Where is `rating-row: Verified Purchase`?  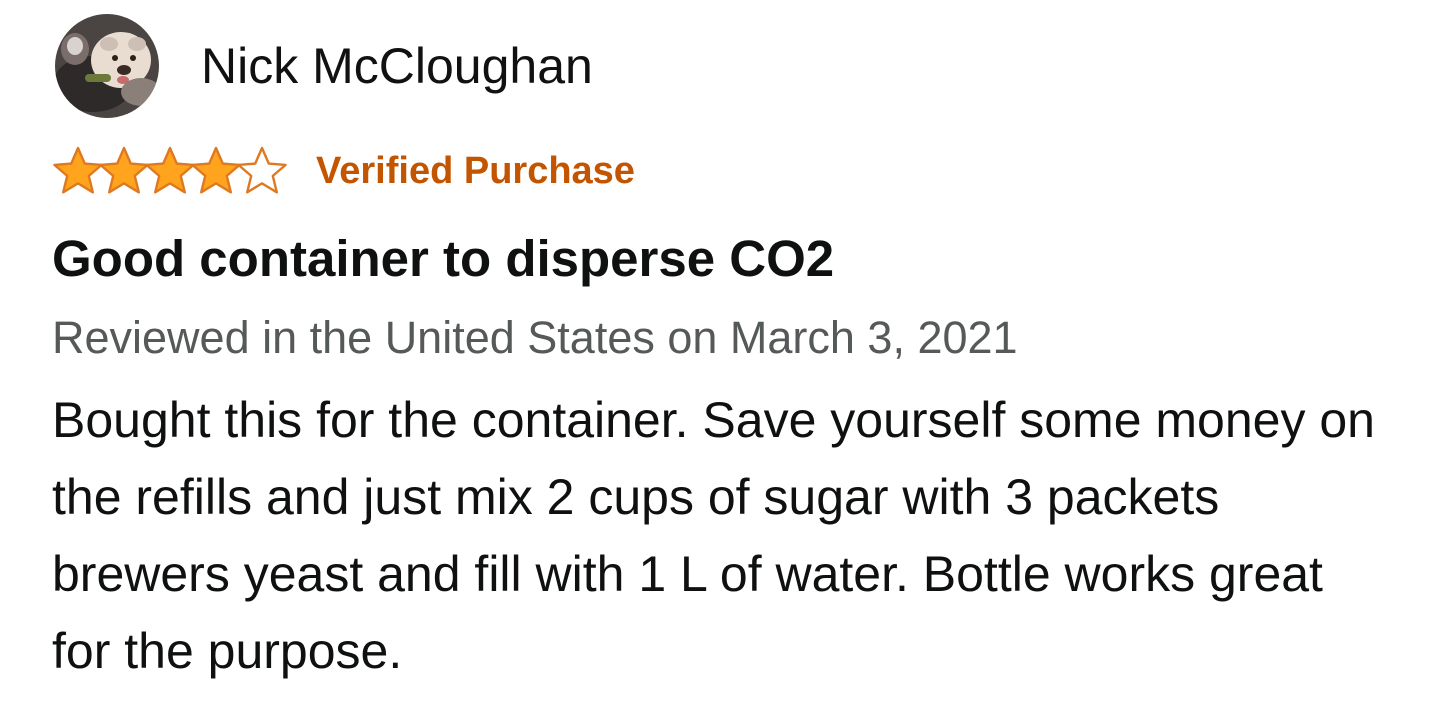 rating-row: Verified Purchase is located at coordinates (343, 171).